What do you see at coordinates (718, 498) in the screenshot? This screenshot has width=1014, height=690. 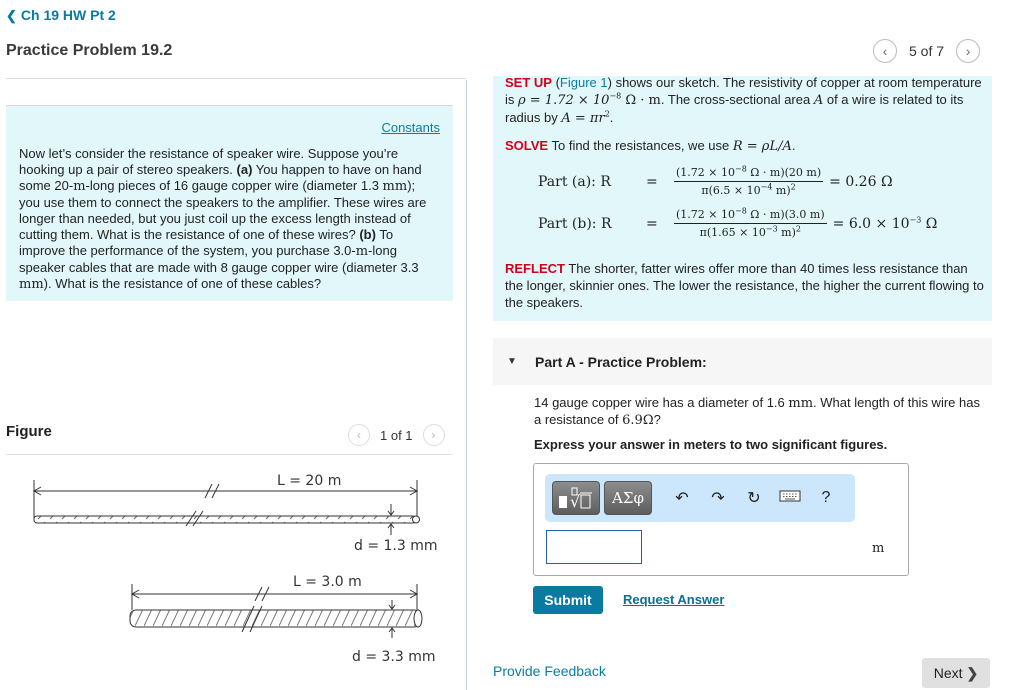 I see `redo-icon: ↷` at bounding box center [718, 498].